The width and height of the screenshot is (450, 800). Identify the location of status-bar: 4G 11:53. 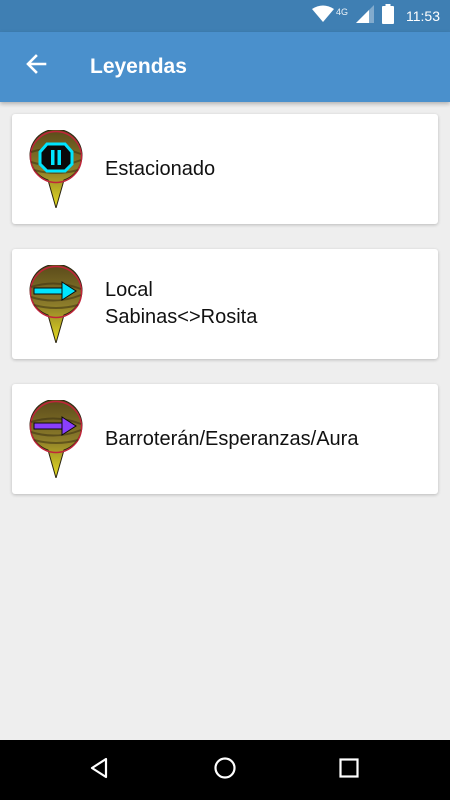
(225, 16).